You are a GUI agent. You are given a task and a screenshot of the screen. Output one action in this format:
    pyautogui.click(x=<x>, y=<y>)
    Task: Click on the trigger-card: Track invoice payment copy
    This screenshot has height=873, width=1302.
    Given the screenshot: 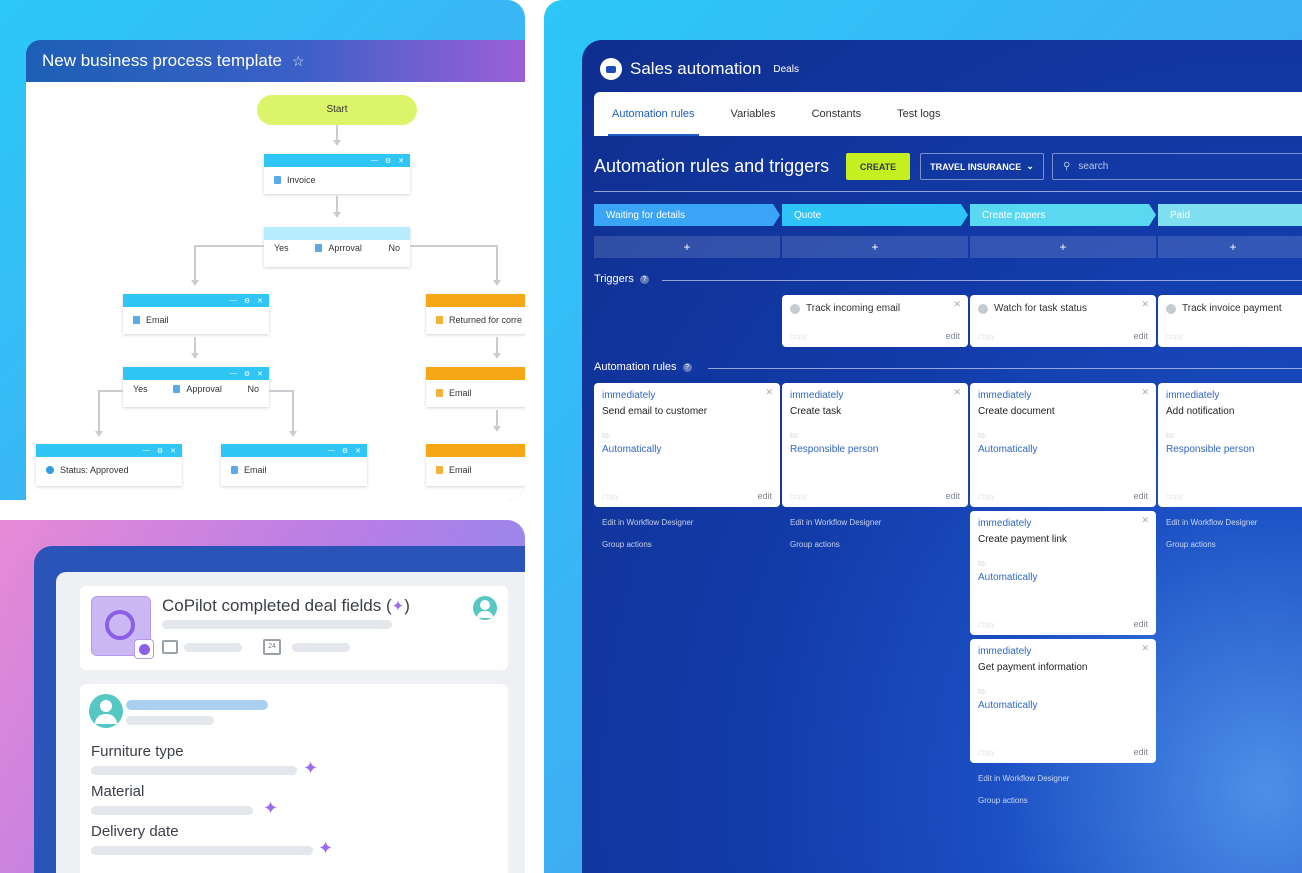 What is the action you would take?
    pyautogui.click(x=1230, y=321)
    